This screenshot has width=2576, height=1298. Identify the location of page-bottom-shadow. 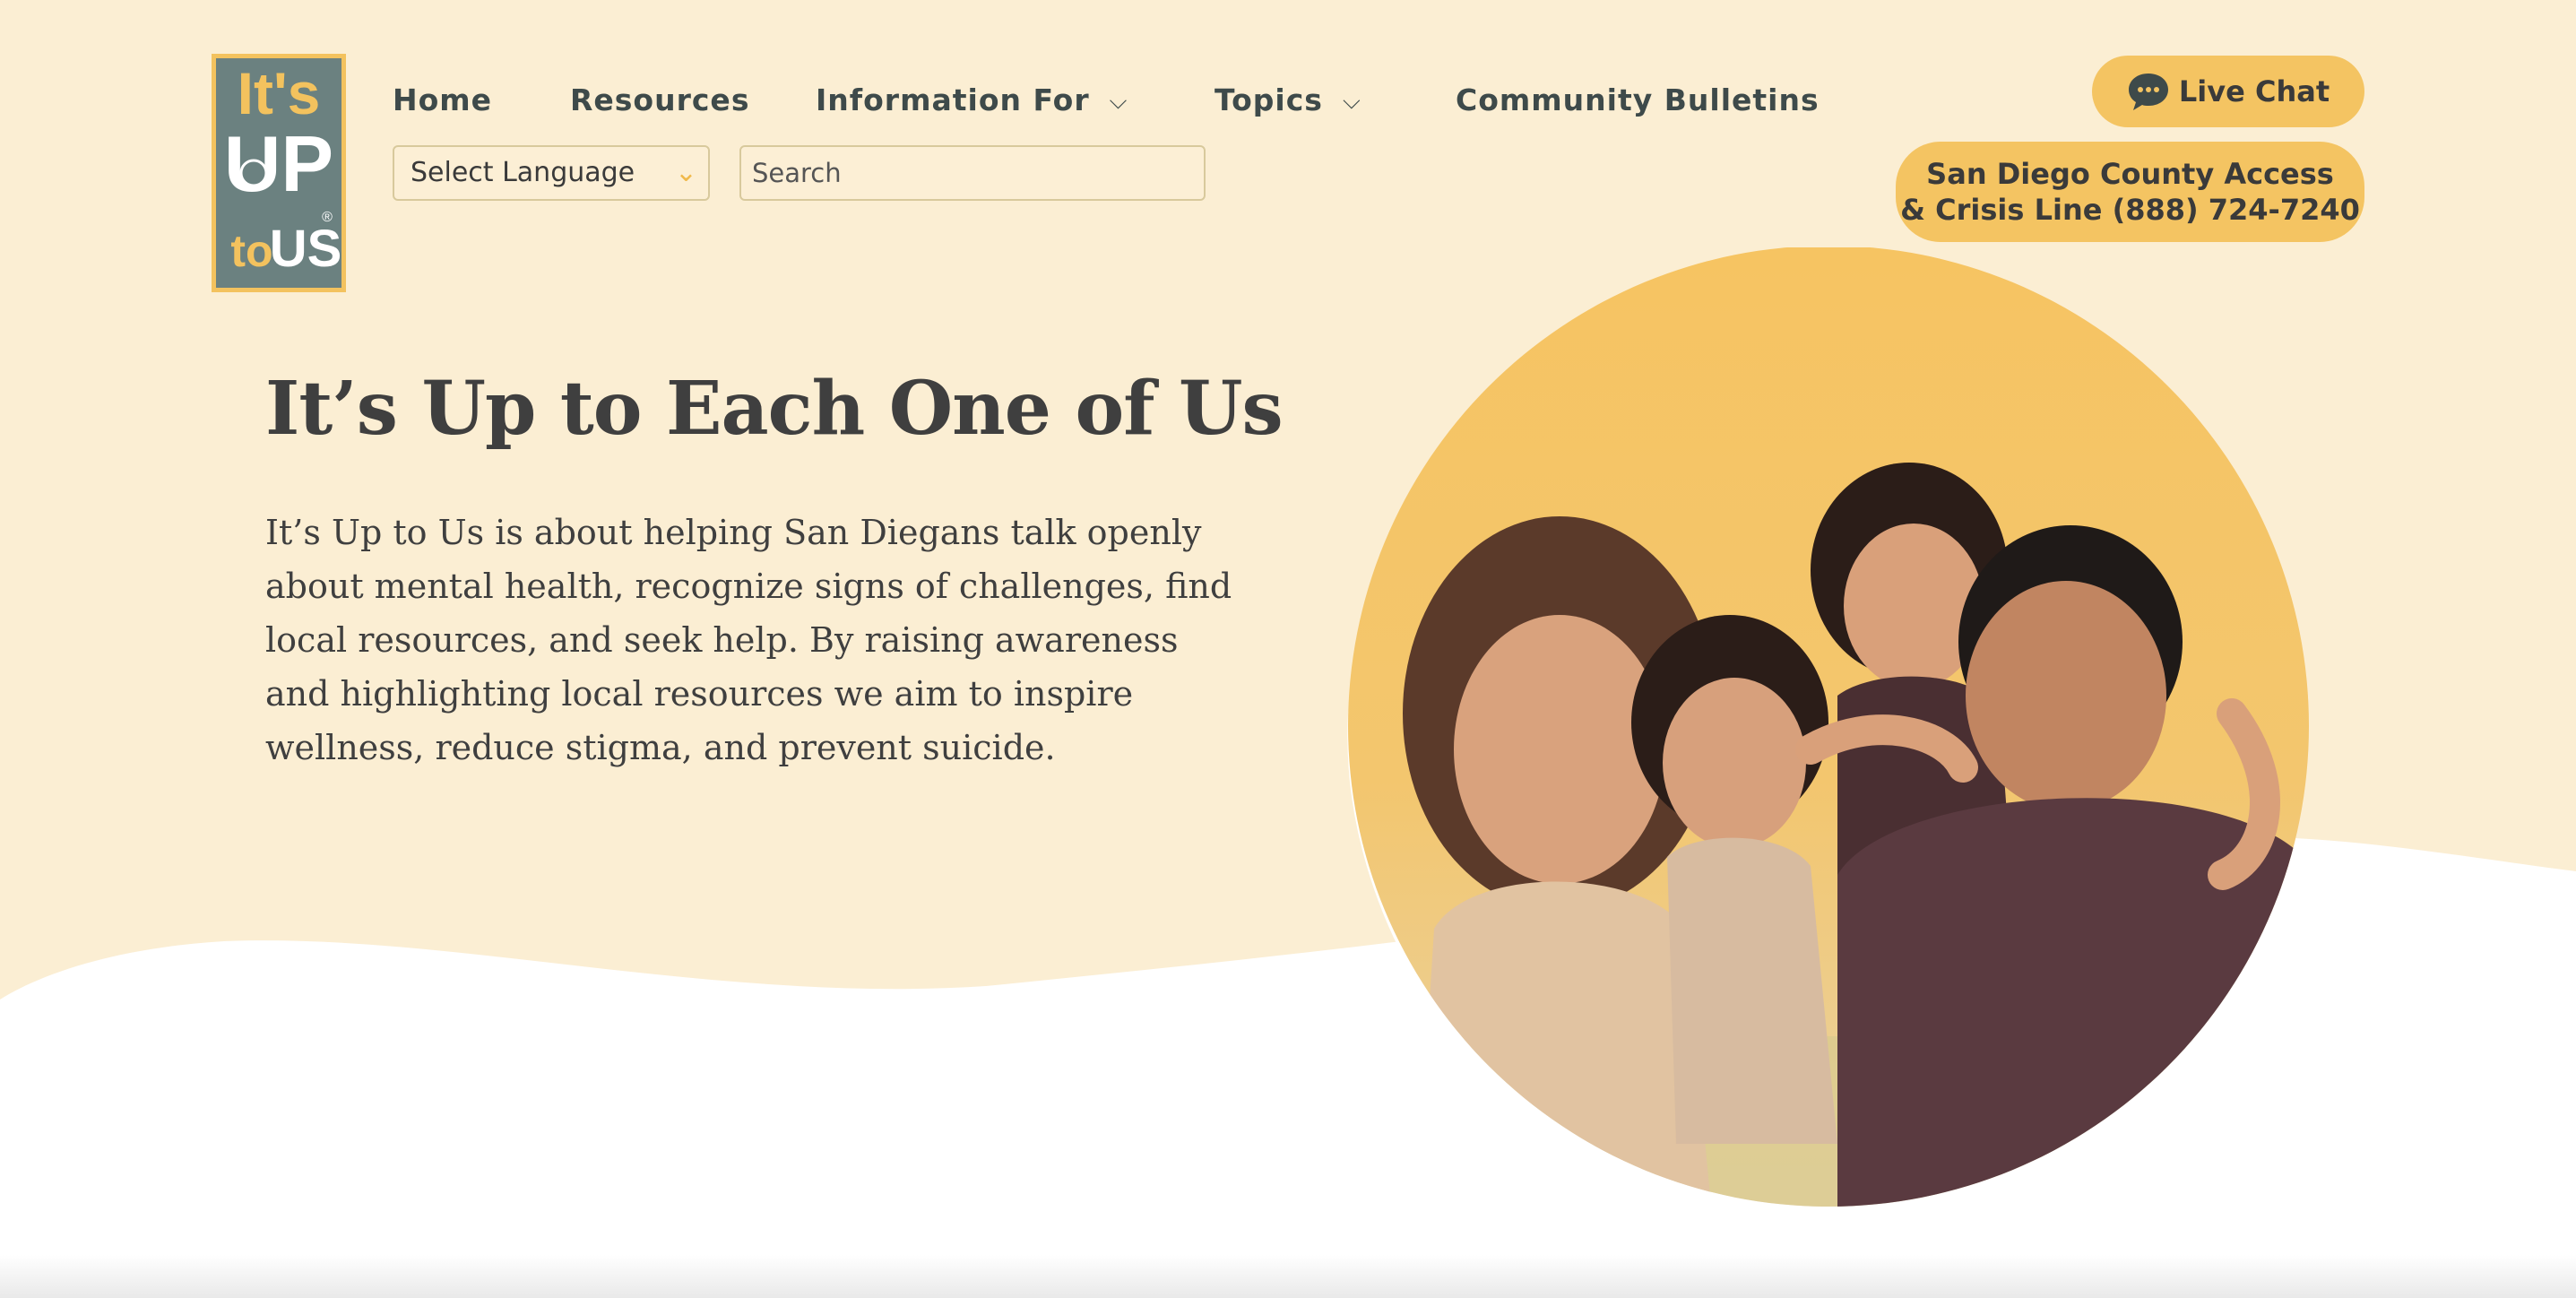
(1288, 1277).